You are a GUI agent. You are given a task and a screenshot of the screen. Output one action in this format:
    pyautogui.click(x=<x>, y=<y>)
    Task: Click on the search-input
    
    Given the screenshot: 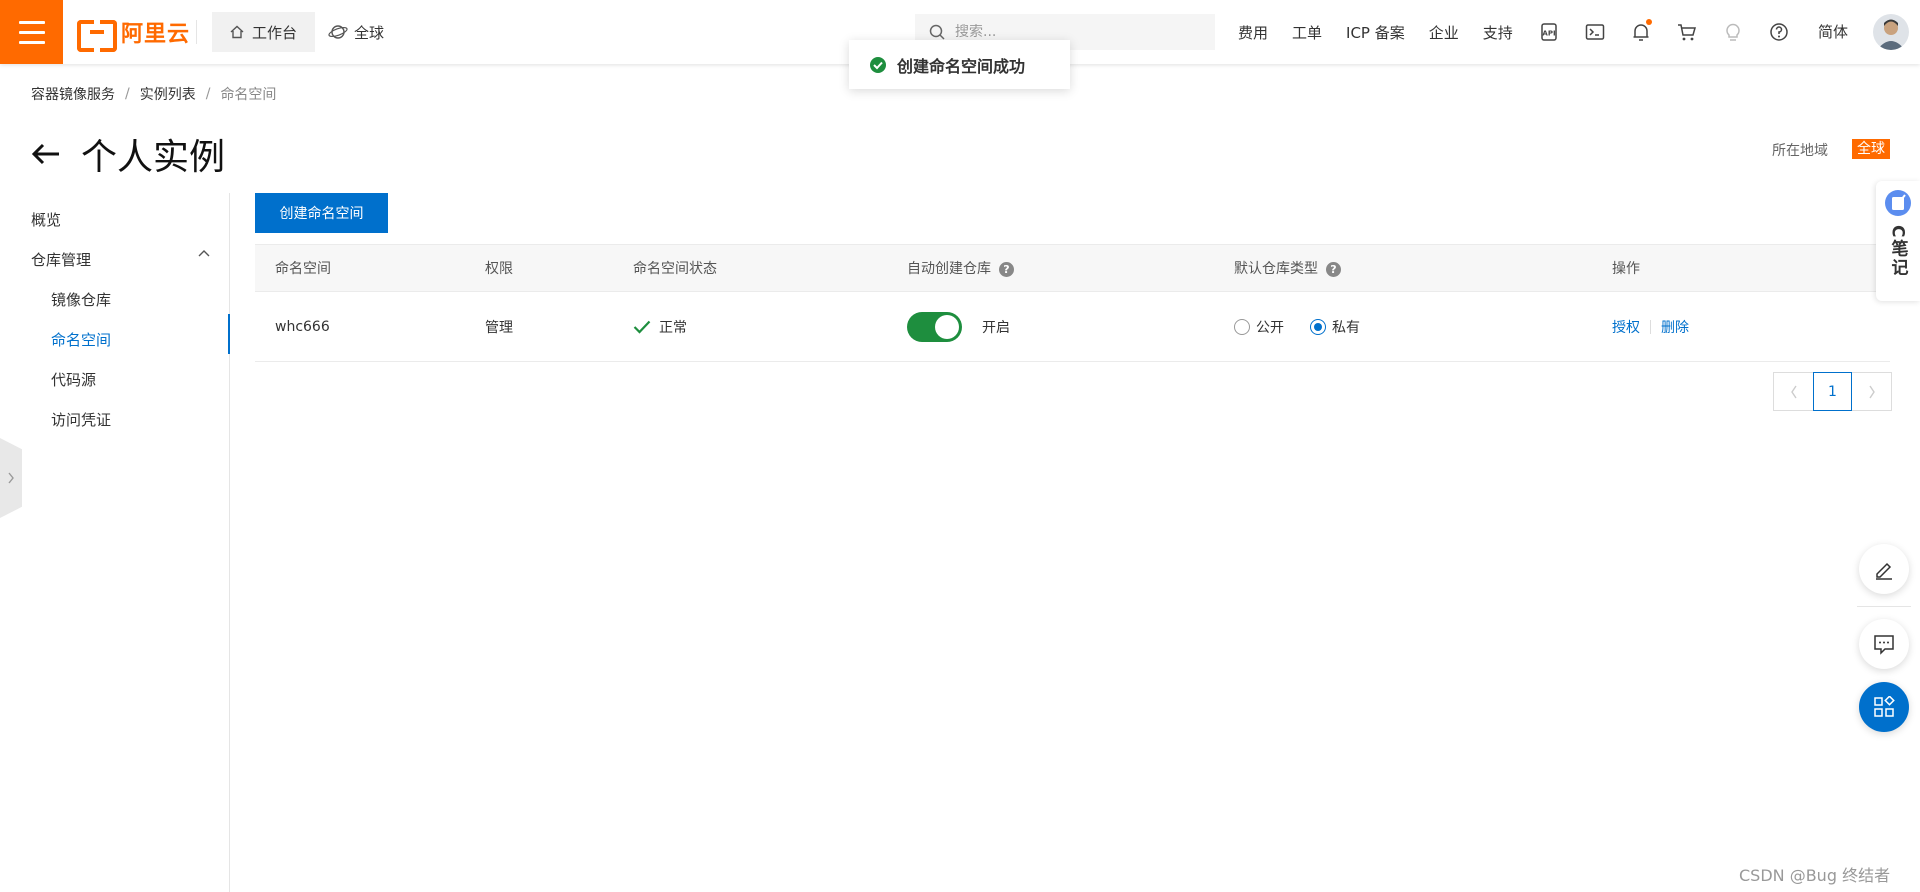 What is the action you would take?
    pyautogui.click(x=1075, y=32)
    